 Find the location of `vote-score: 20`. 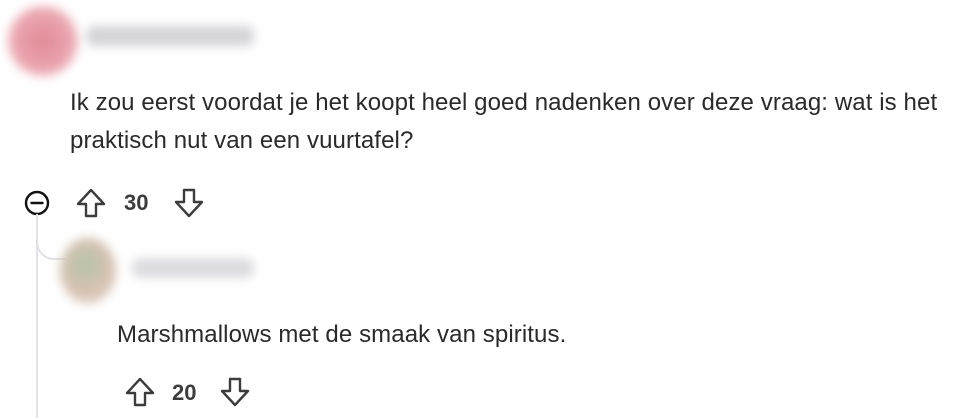

vote-score: 20 is located at coordinates (184, 392).